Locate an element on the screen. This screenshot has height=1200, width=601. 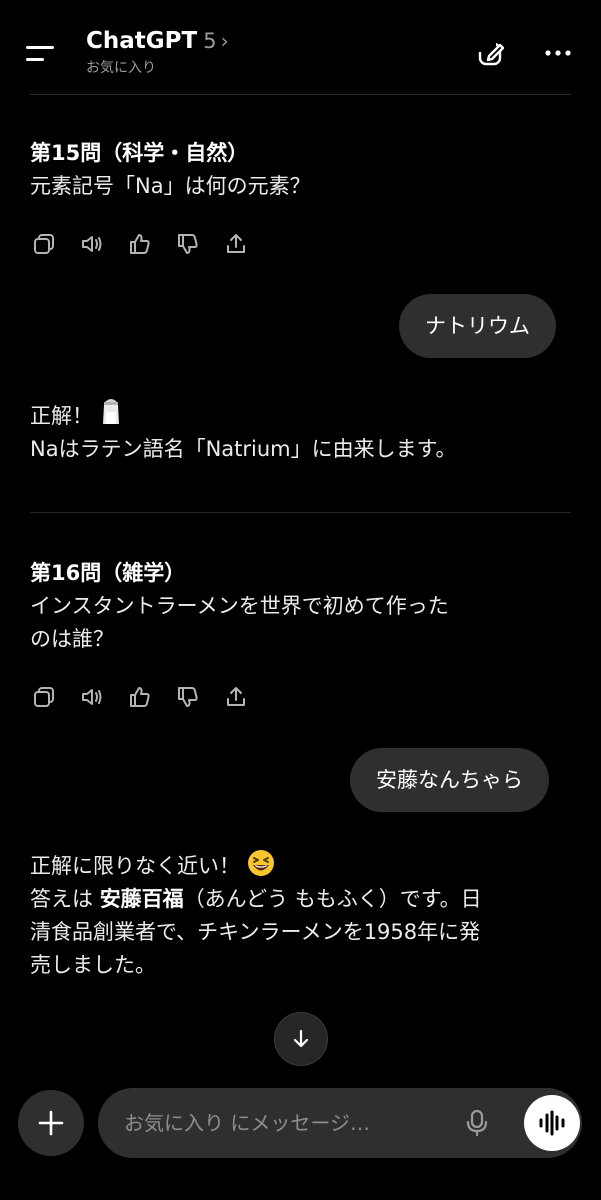
scroll-to-bottom-button is located at coordinates (301, 1039).